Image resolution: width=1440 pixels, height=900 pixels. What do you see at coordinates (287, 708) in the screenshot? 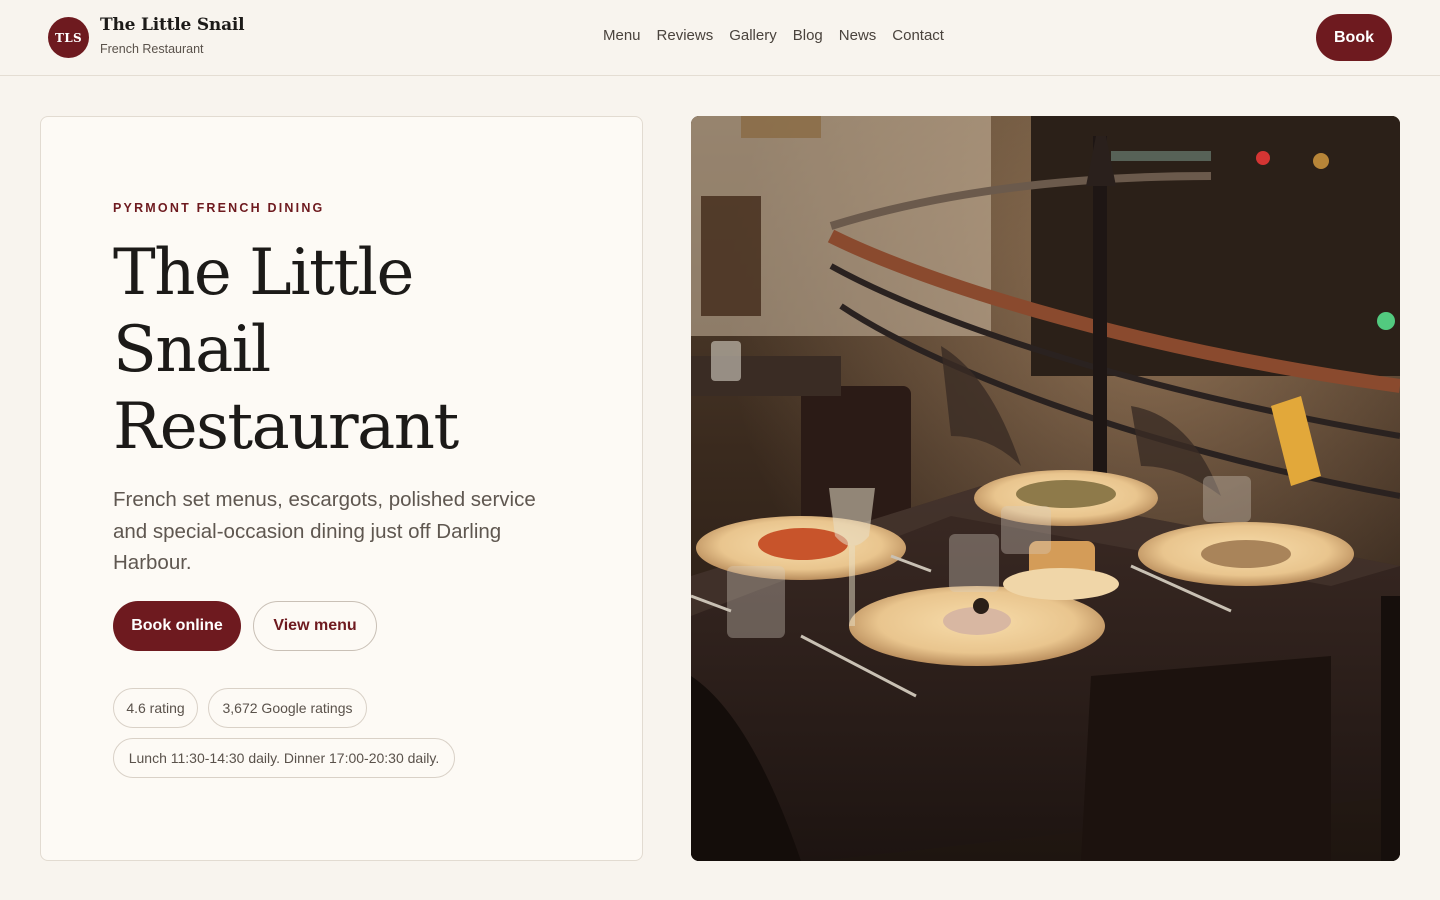
I see `ratings-count-chip: 3,672 Google ratings` at bounding box center [287, 708].